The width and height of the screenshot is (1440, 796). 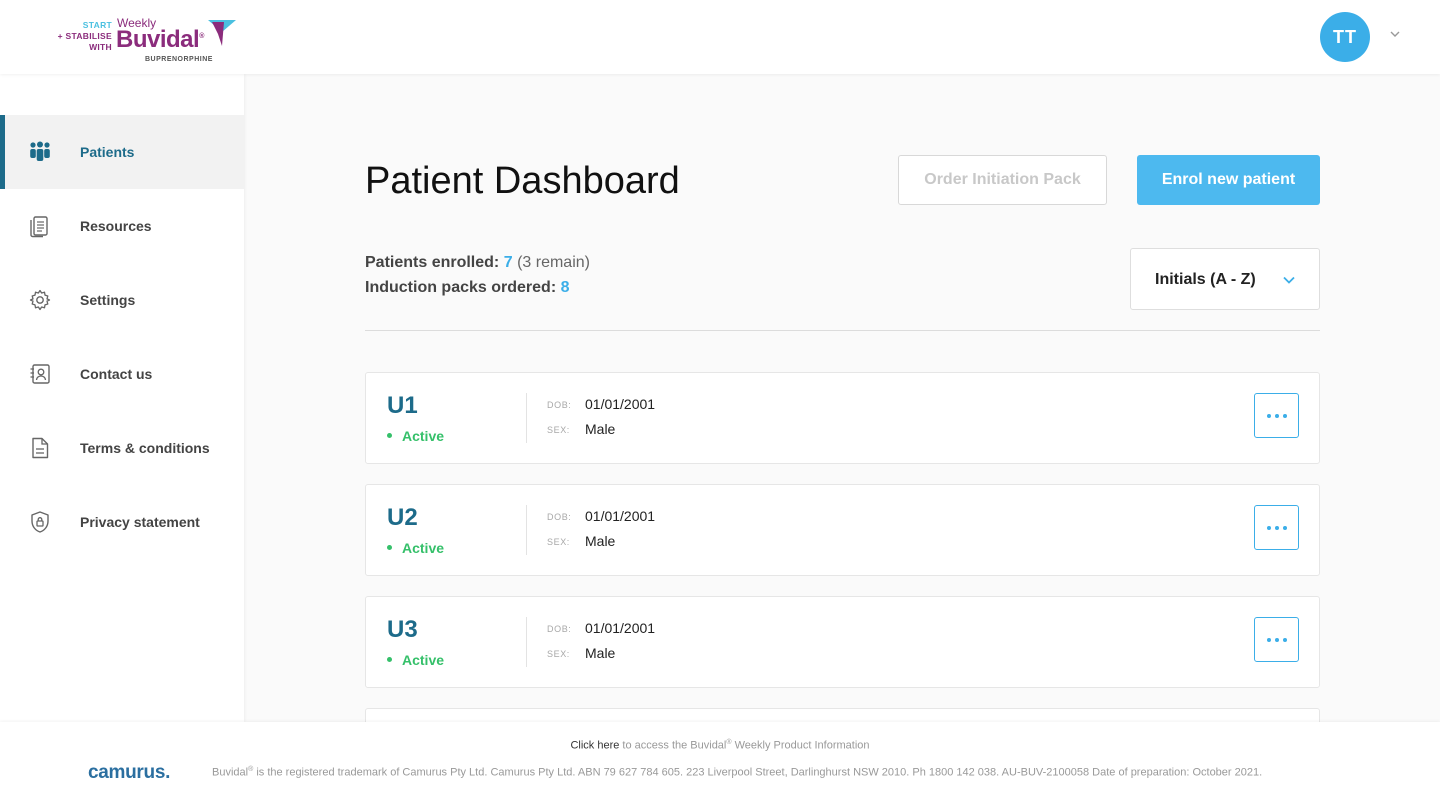 I want to click on induction-packs-count: 8, so click(x=565, y=287).